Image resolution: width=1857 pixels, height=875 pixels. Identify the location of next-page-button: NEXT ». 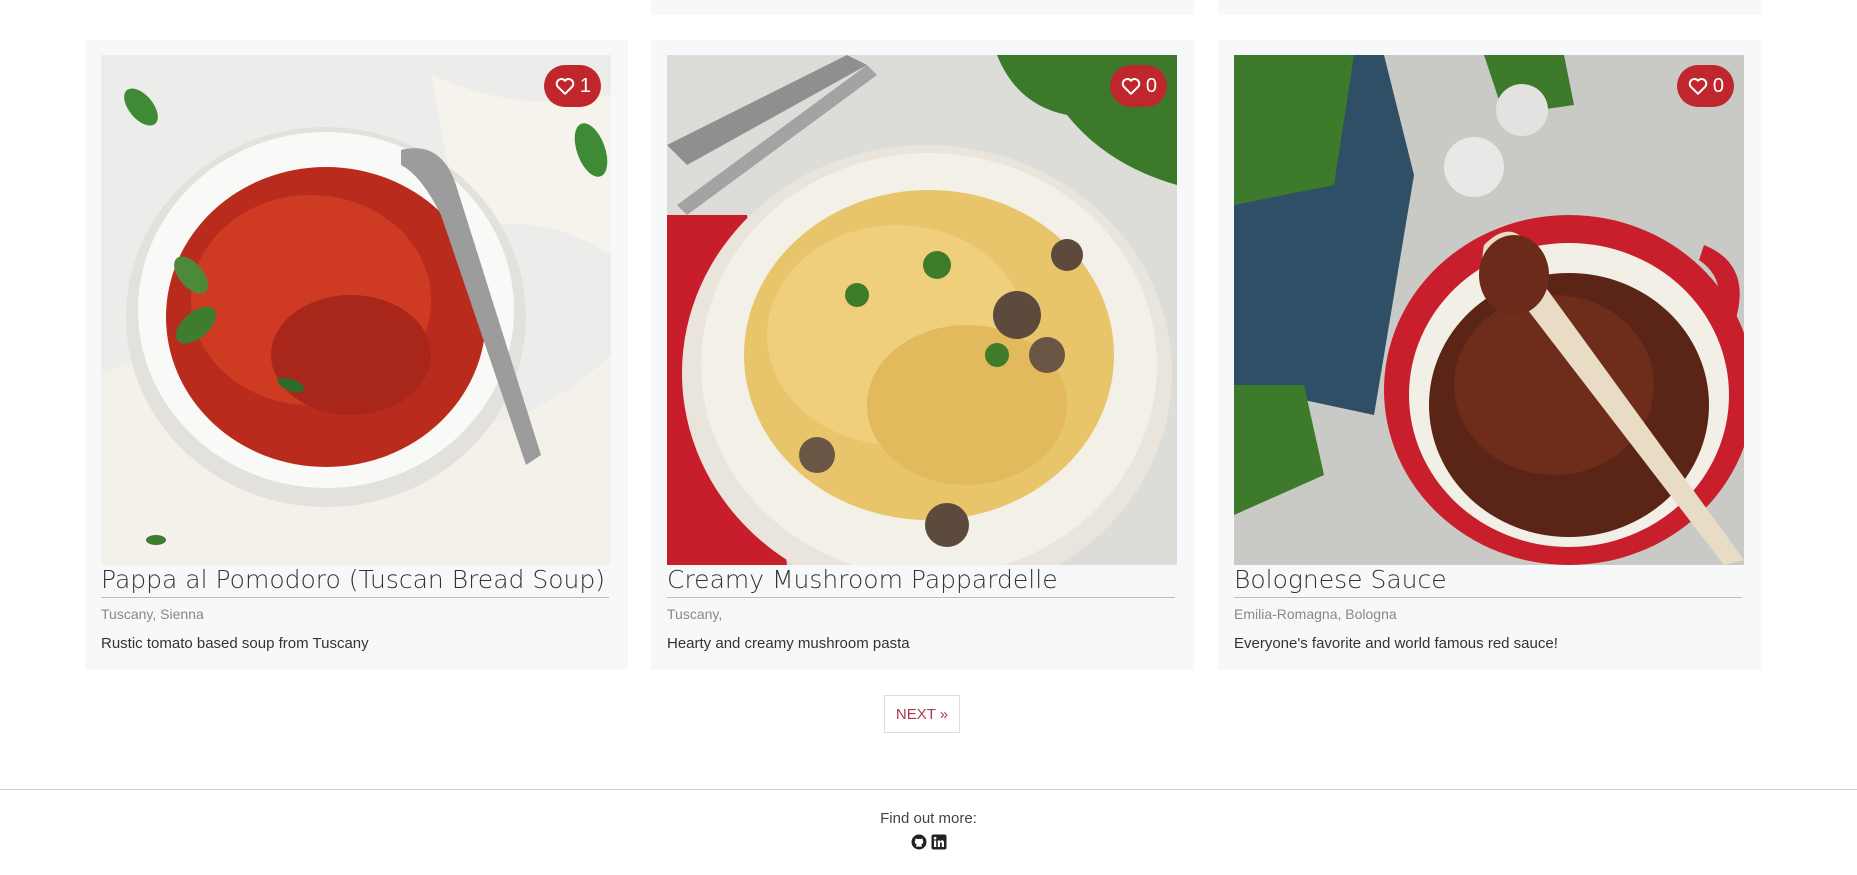
(922, 714).